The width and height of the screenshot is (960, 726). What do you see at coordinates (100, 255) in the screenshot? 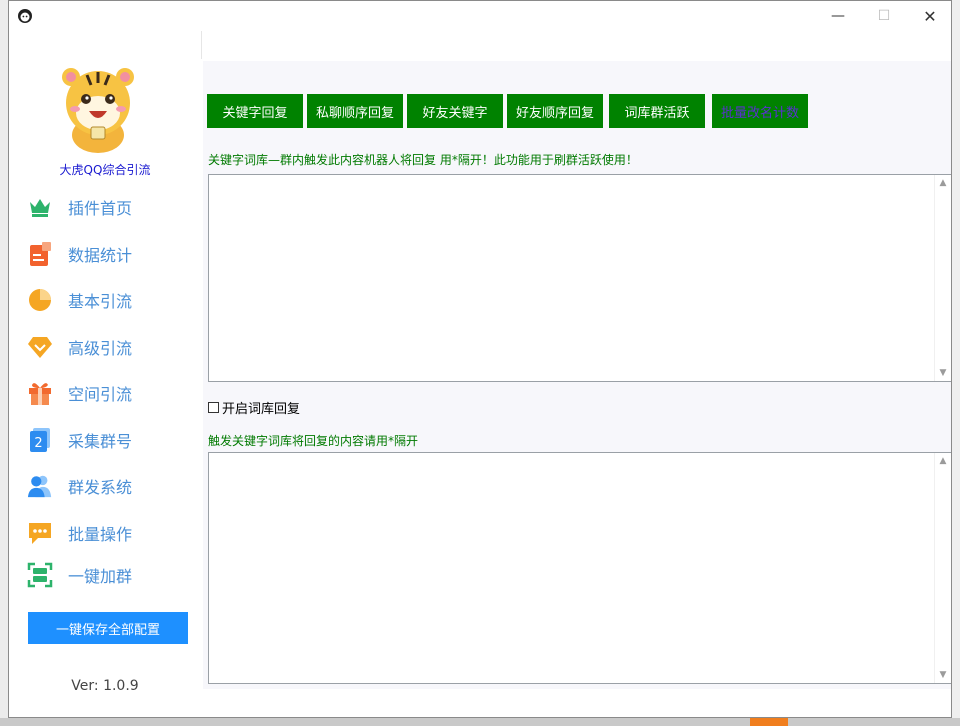
I see `sidebar-item-label: 数据统计` at bounding box center [100, 255].